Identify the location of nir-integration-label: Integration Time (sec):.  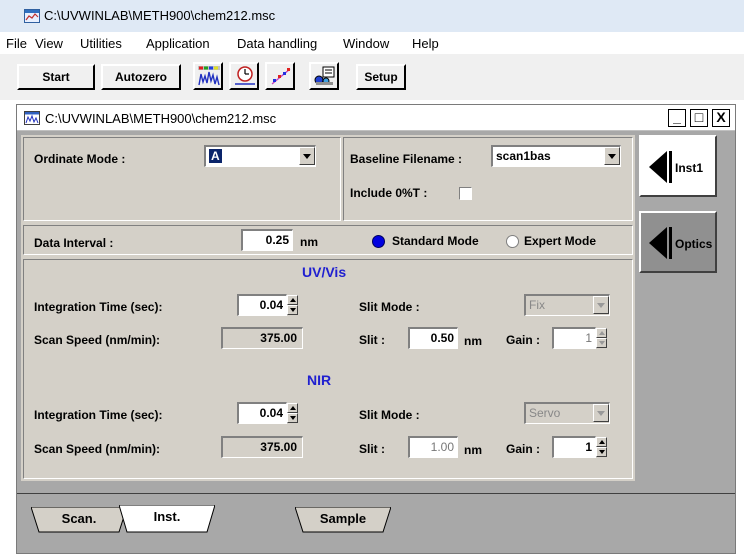
(98, 415).